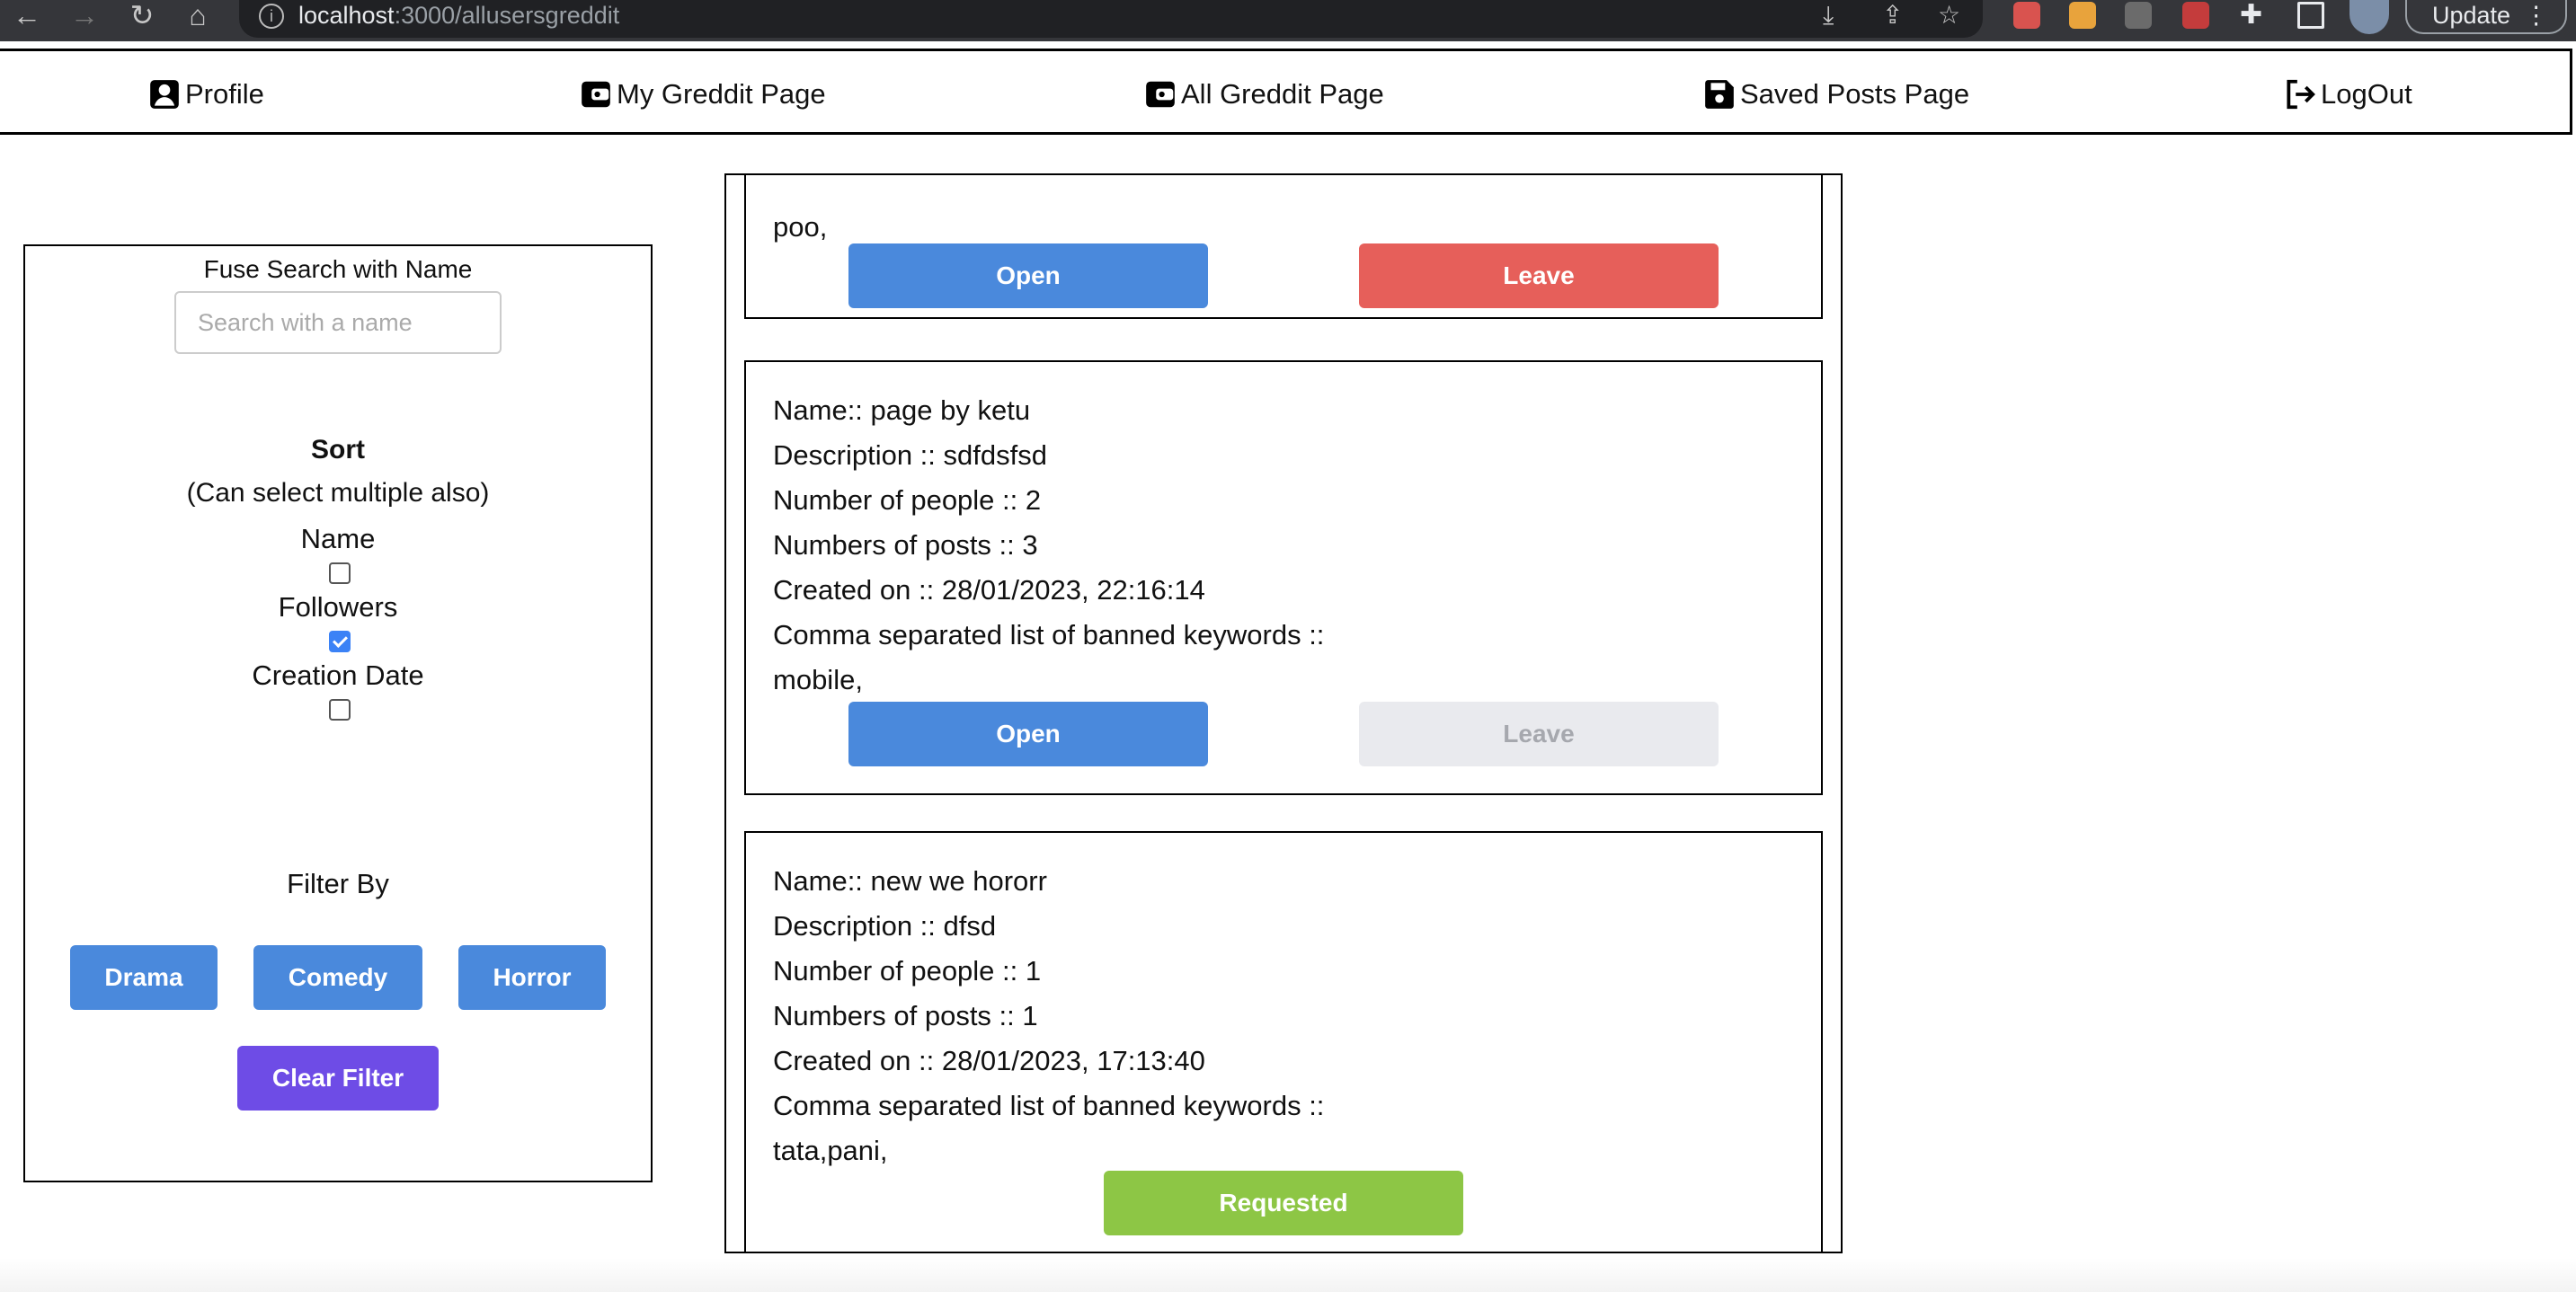  What do you see at coordinates (1283, 1203) in the screenshot?
I see `requested-button: Requested` at bounding box center [1283, 1203].